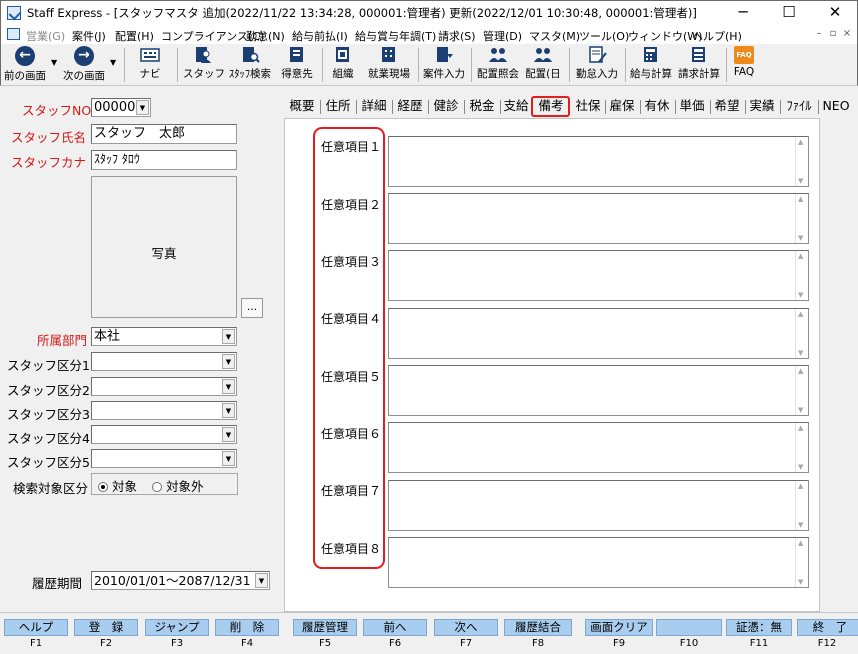  Describe the element at coordinates (45, 36) in the screenshot. I see `menu-sales: 営業(G)` at that location.